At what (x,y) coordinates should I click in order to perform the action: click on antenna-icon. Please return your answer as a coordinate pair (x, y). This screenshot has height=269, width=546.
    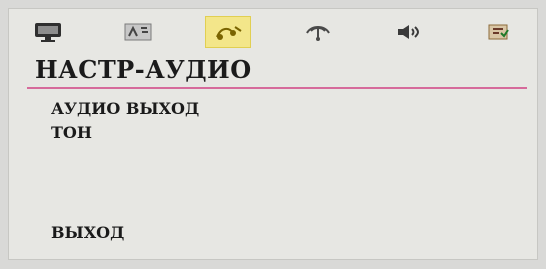
    Looking at the image, I should click on (318, 33).